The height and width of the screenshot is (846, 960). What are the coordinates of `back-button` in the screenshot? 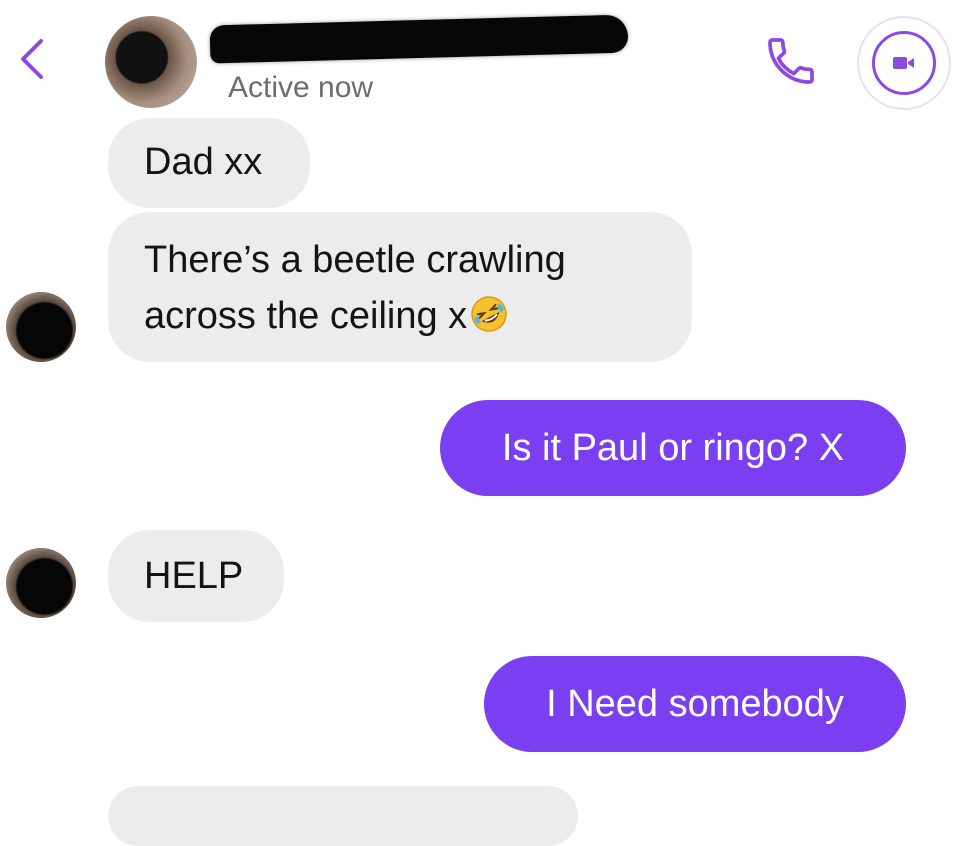 It's located at (32, 59).